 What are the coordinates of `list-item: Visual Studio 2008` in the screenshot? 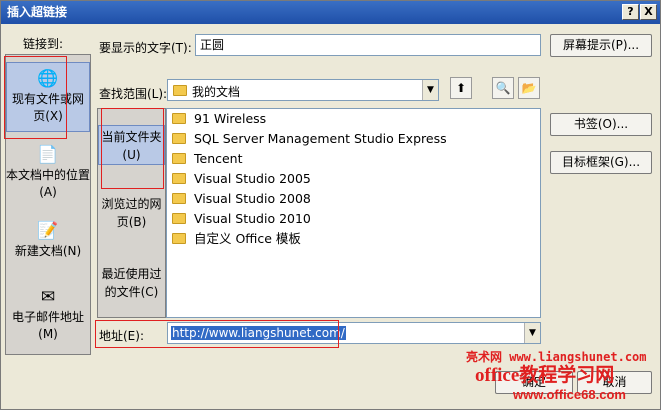 It's located at (353, 199).